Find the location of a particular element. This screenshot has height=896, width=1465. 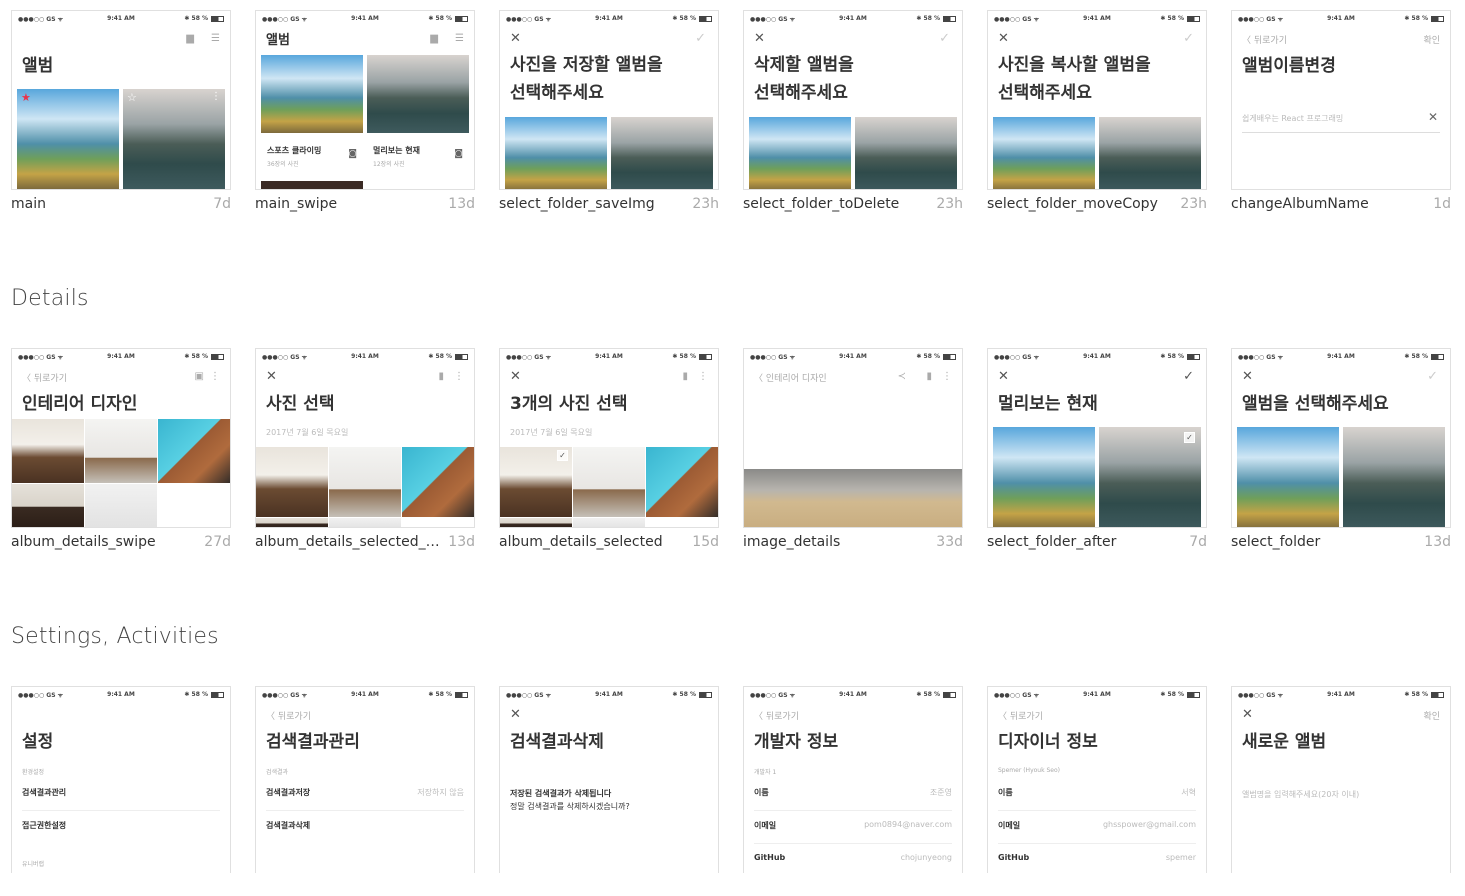

screen-title: 새로운 앨범 is located at coordinates (1284, 742).